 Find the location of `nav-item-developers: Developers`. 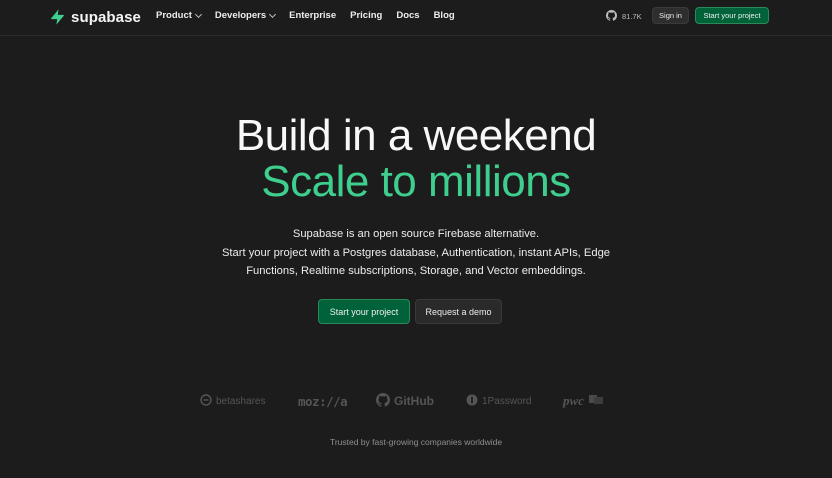

nav-item-developers: Developers is located at coordinates (245, 15).